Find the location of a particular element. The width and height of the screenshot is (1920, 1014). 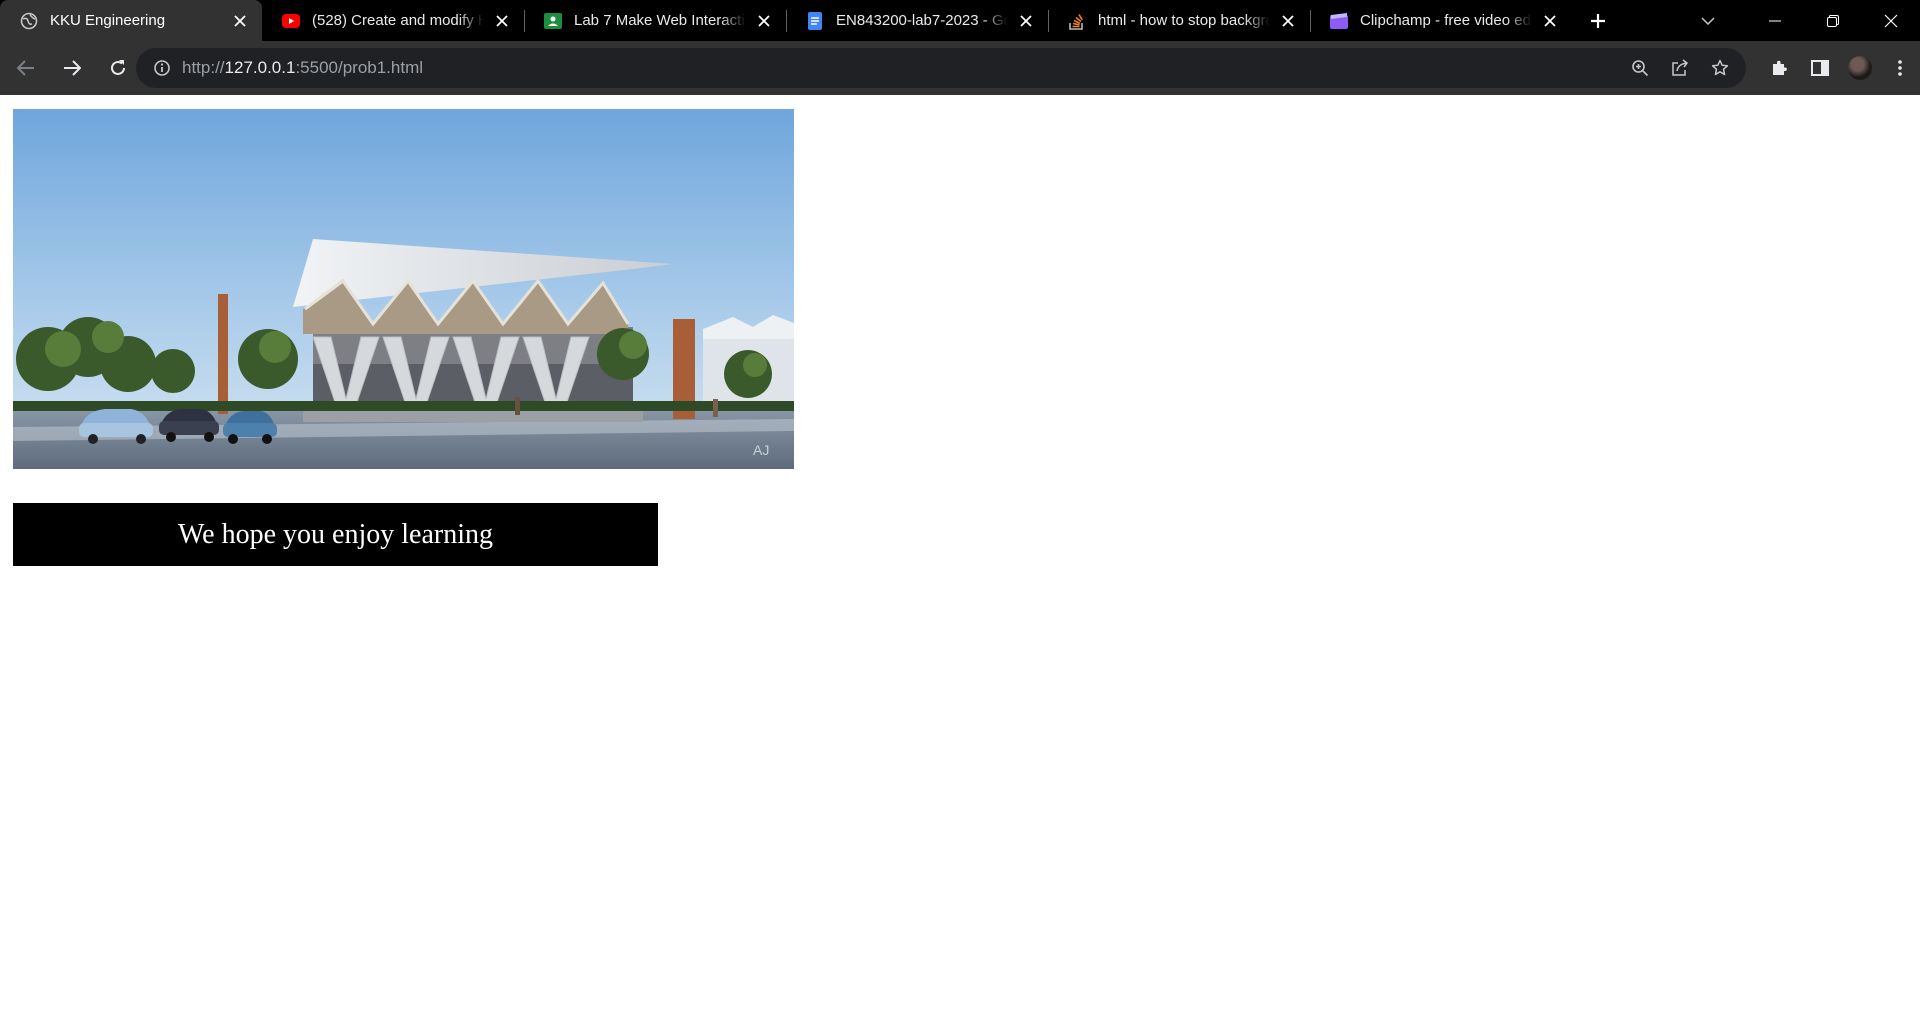

plus-icon is located at coordinates (1598, 20).